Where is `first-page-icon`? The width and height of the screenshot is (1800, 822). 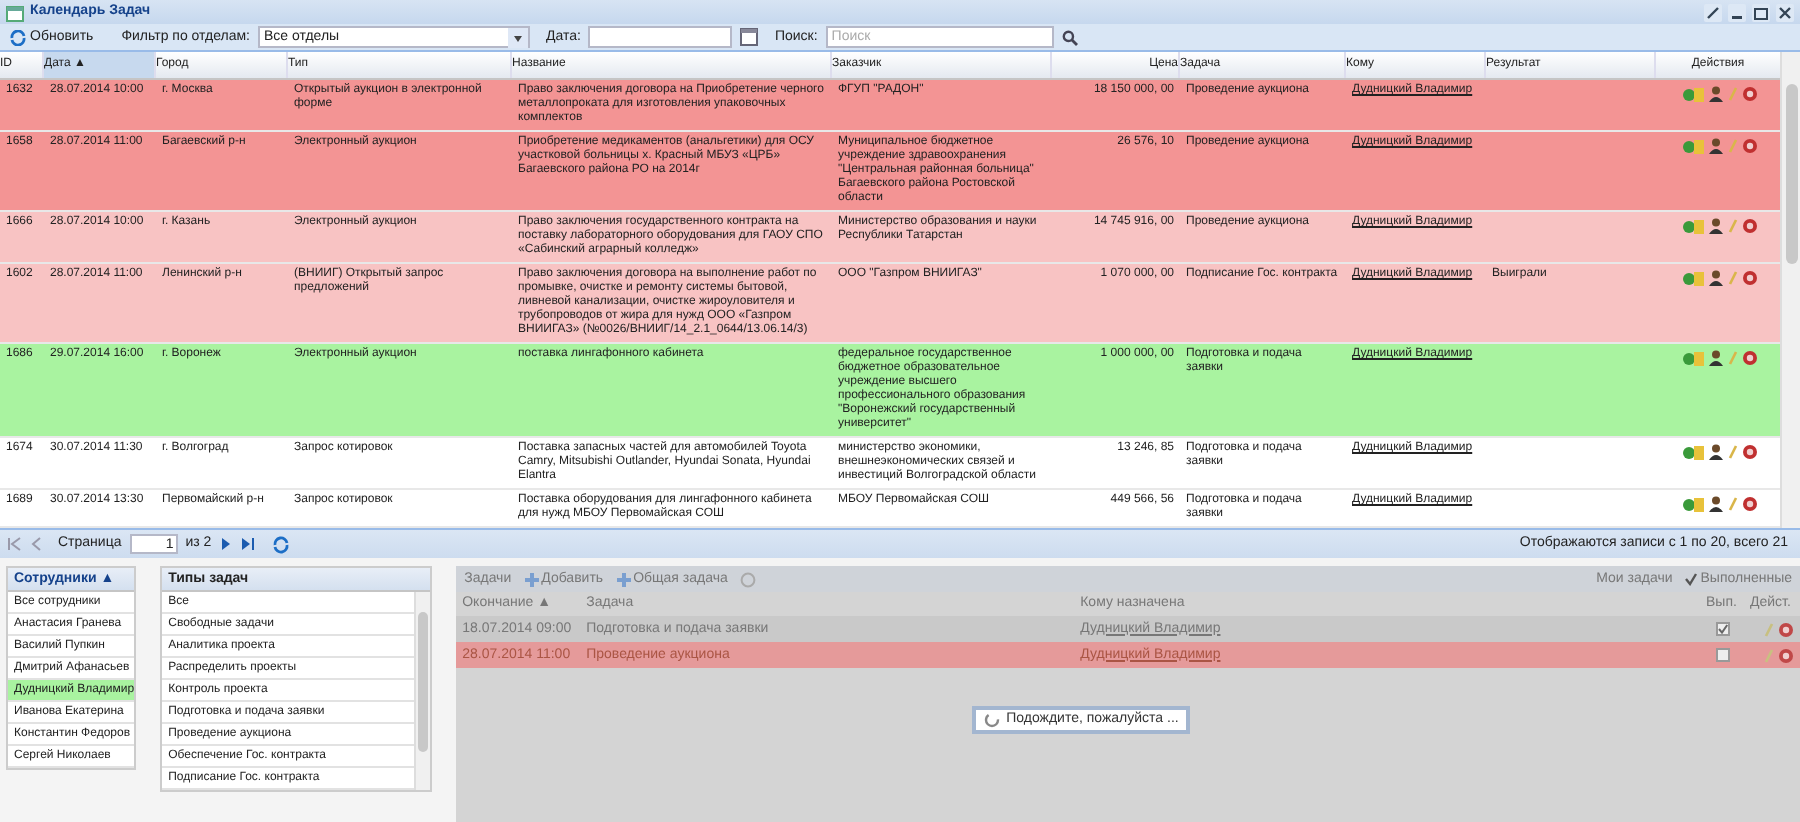 first-page-icon is located at coordinates (14, 544).